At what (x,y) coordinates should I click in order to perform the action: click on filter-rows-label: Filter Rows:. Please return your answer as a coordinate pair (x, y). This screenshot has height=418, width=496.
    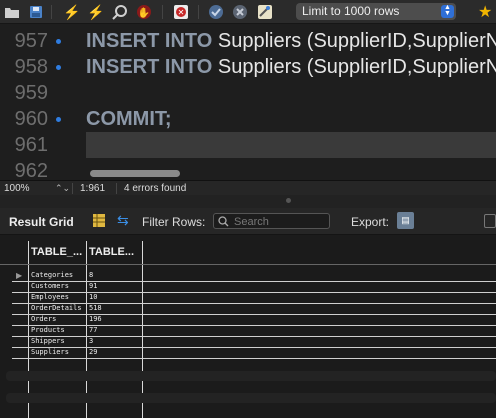
    Looking at the image, I should click on (174, 222).